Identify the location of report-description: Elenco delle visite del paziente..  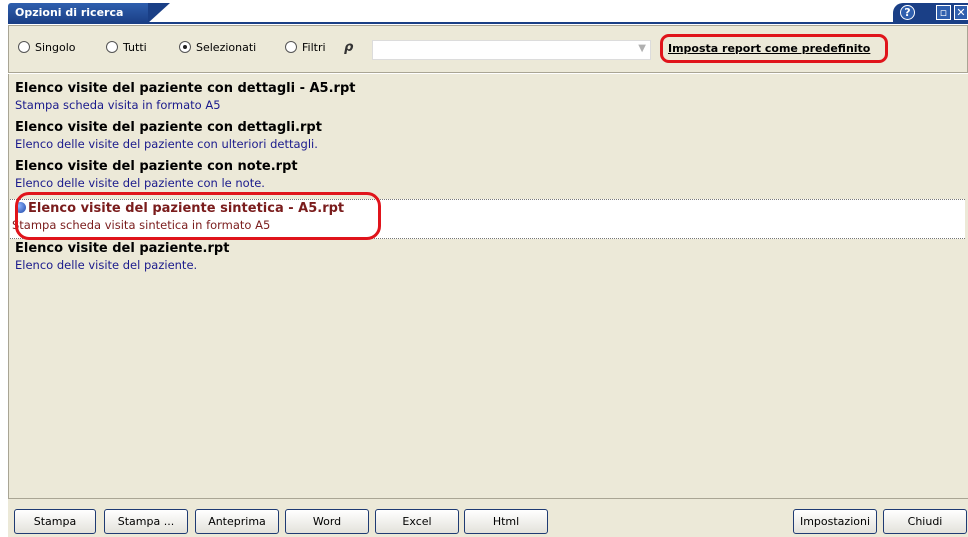
(106, 265).